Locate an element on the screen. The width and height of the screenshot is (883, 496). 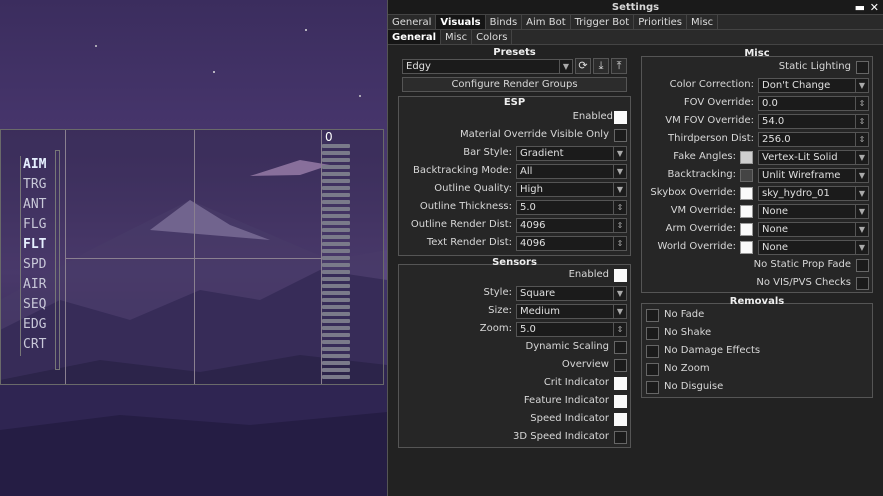
tab-binds: Binds is located at coordinates (504, 22).